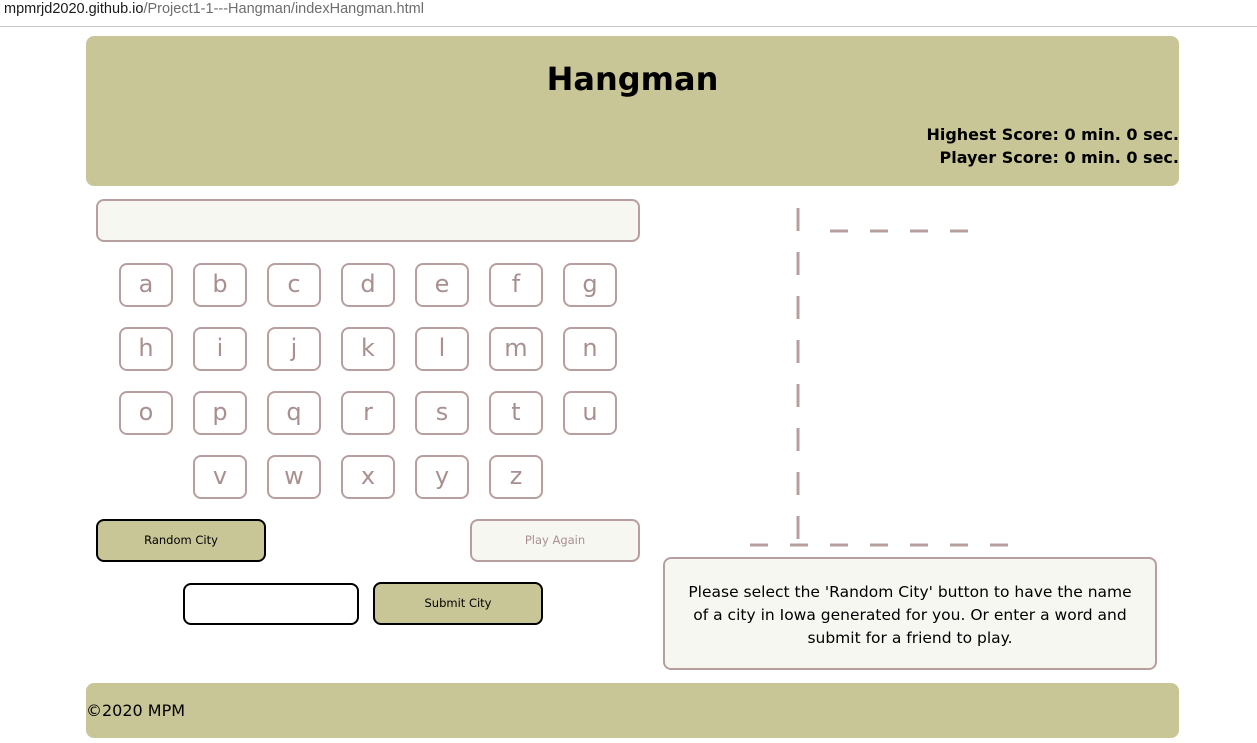 This screenshot has height=743, width=1257. What do you see at coordinates (590, 413) in the screenshot?
I see `letter-key-u: u` at bounding box center [590, 413].